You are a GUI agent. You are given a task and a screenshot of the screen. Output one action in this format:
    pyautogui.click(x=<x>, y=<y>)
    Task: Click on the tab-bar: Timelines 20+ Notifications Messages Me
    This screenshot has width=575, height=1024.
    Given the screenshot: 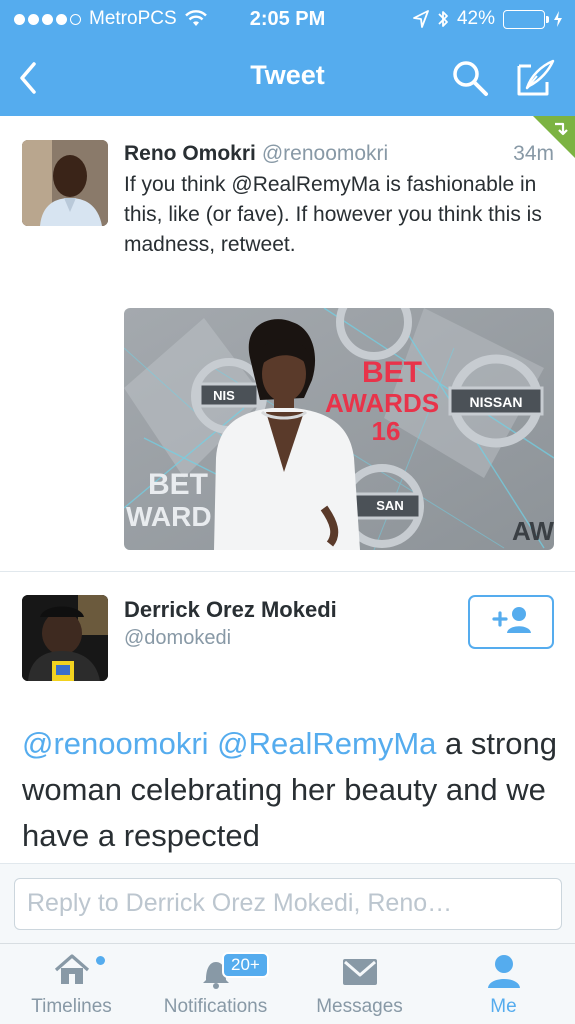 What is the action you would take?
    pyautogui.click(x=287, y=983)
    